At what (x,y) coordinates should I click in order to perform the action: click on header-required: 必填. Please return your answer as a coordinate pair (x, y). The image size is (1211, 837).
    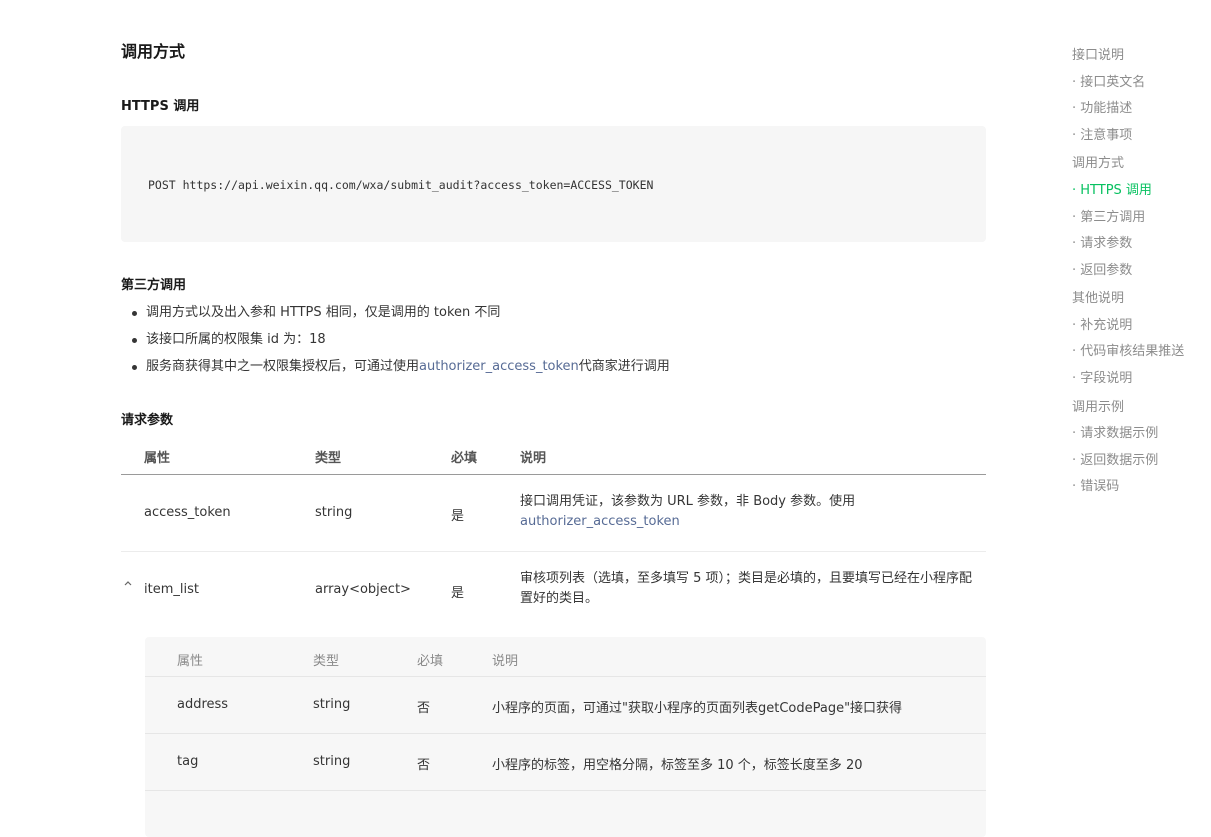
    Looking at the image, I should click on (464, 458).